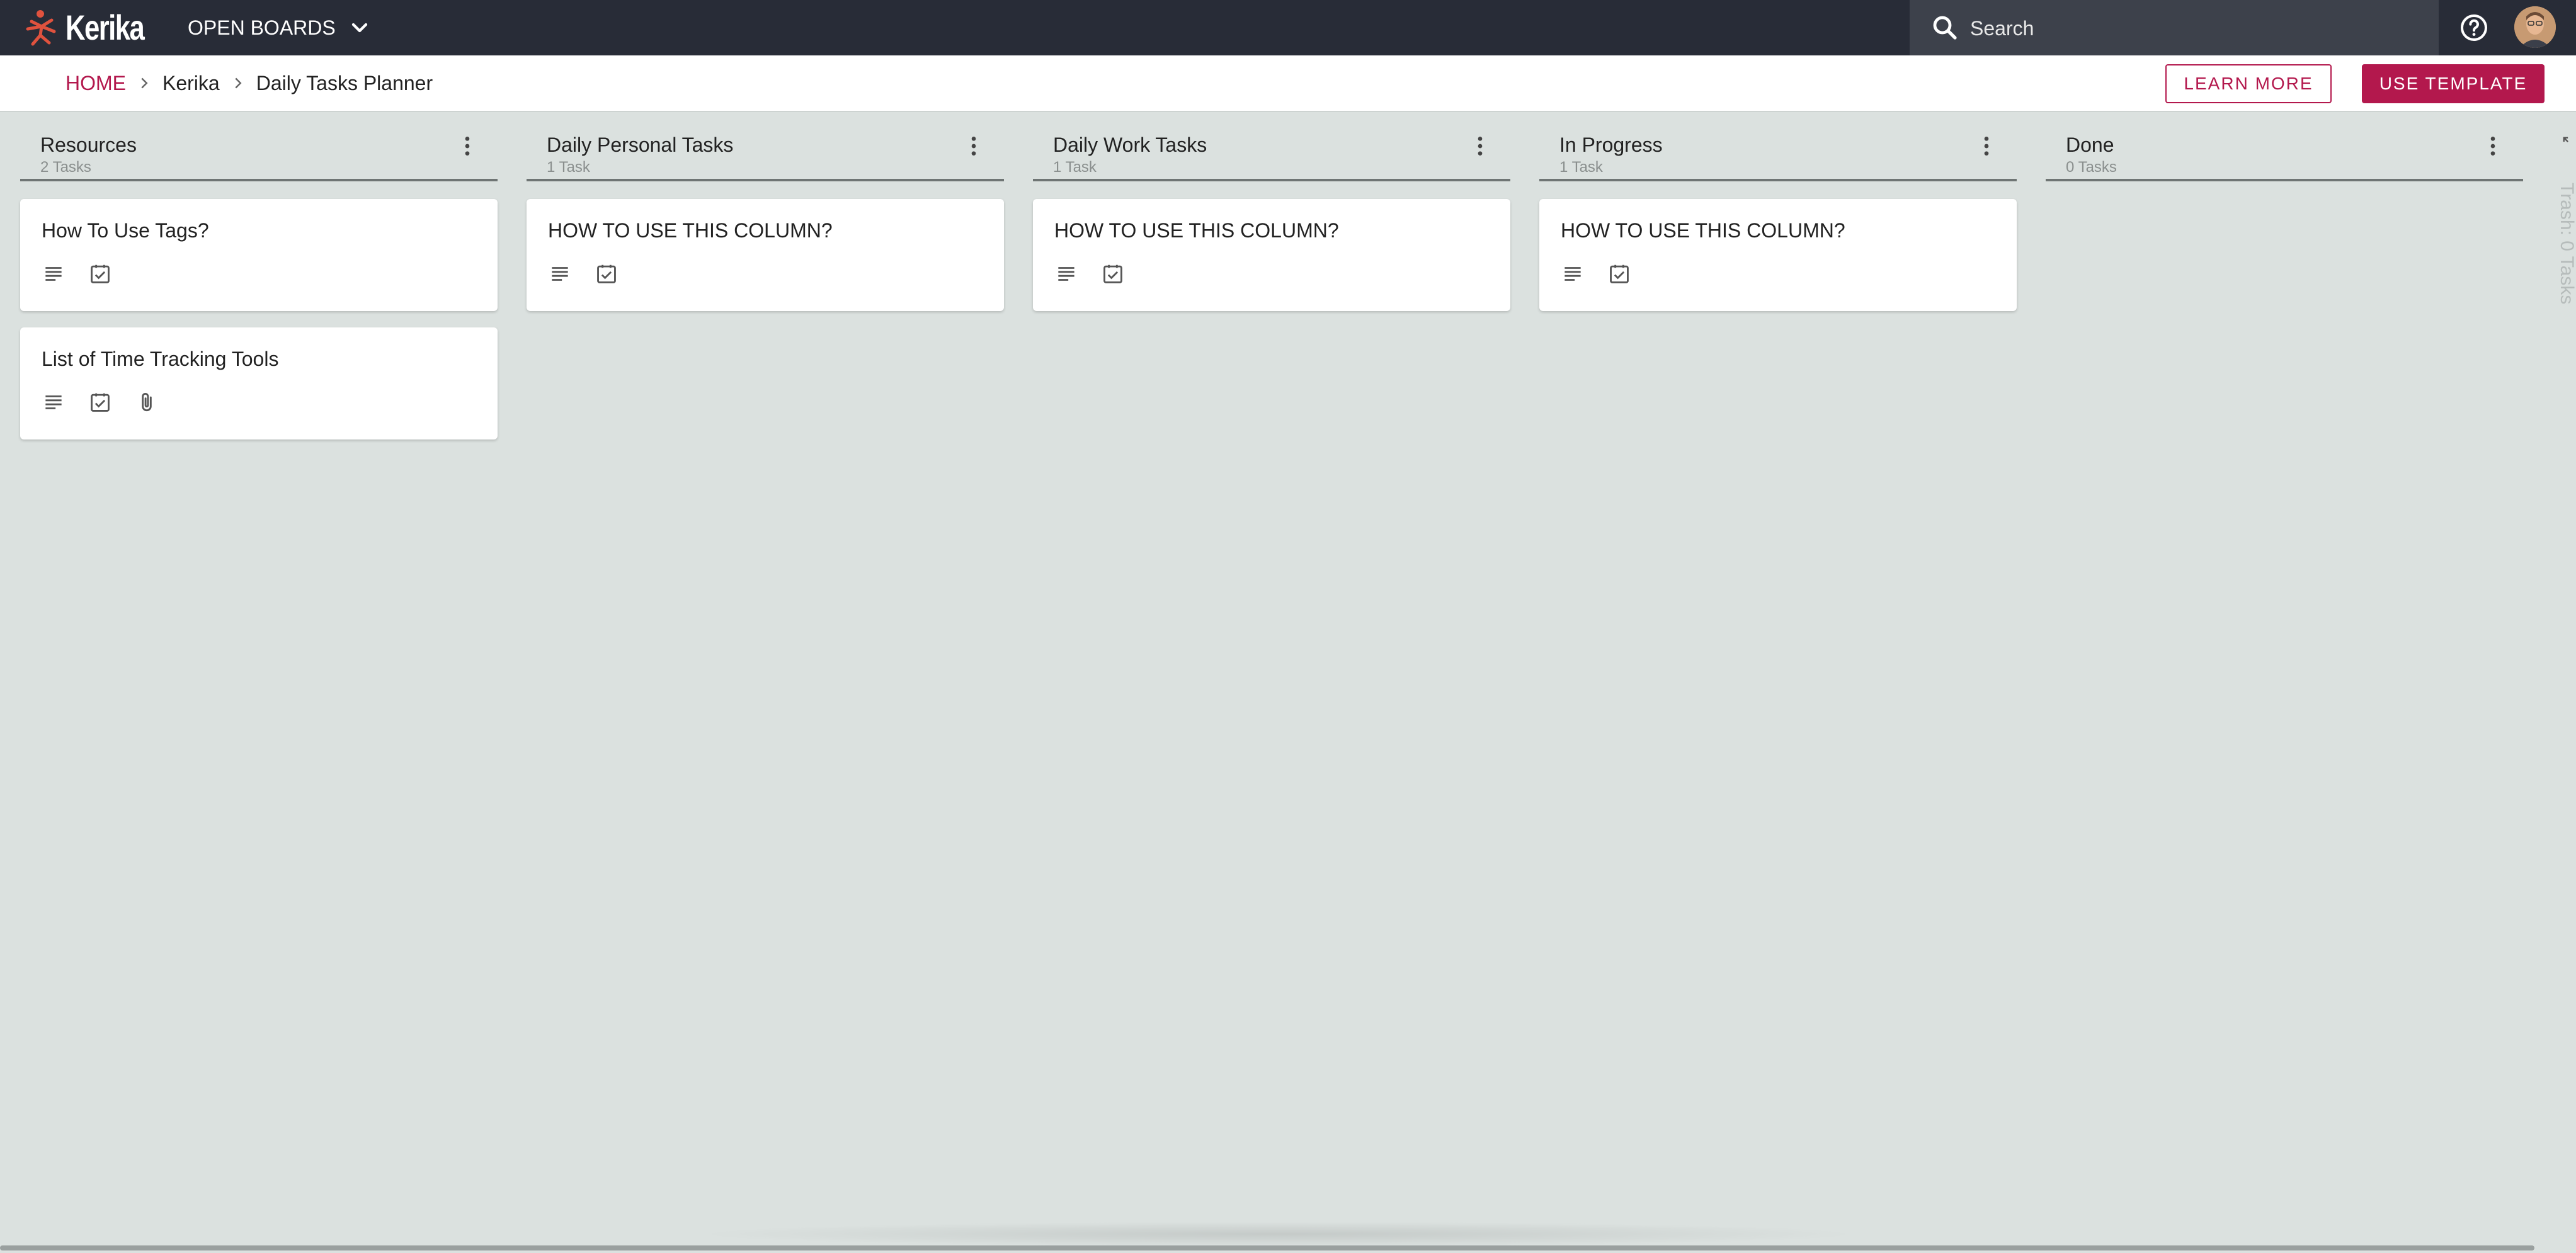 This screenshot has width=2576, height=1253. Describe the element at coordinates (2090, 144) in the screenshot. I see `column-title: Done` at that location.